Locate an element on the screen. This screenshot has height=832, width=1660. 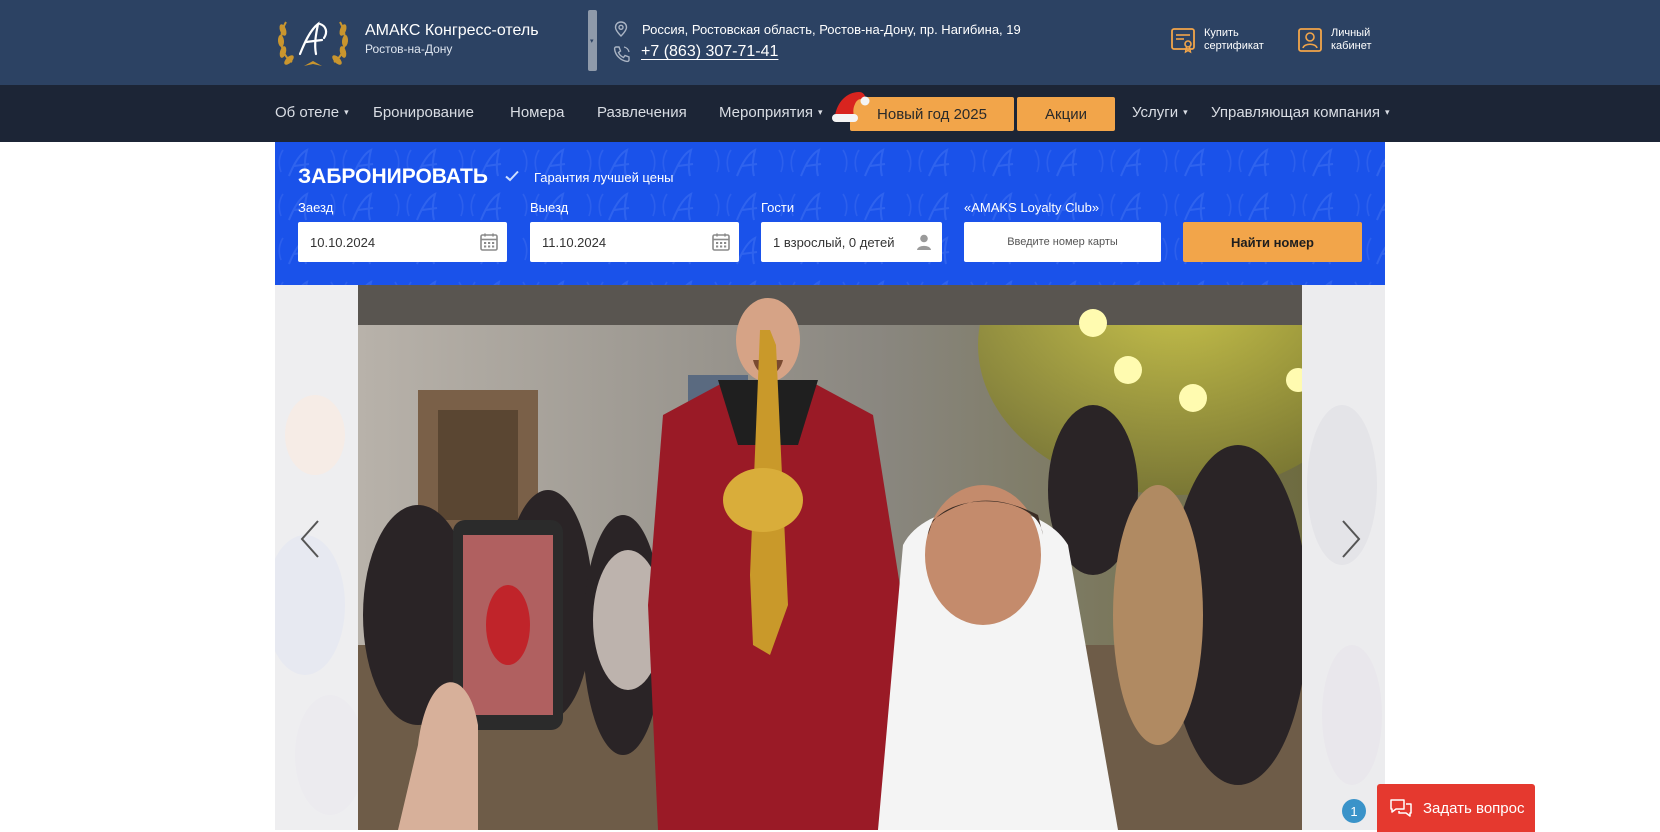
nav-item-booking: Бронирование is located at coordinates (423, 112).